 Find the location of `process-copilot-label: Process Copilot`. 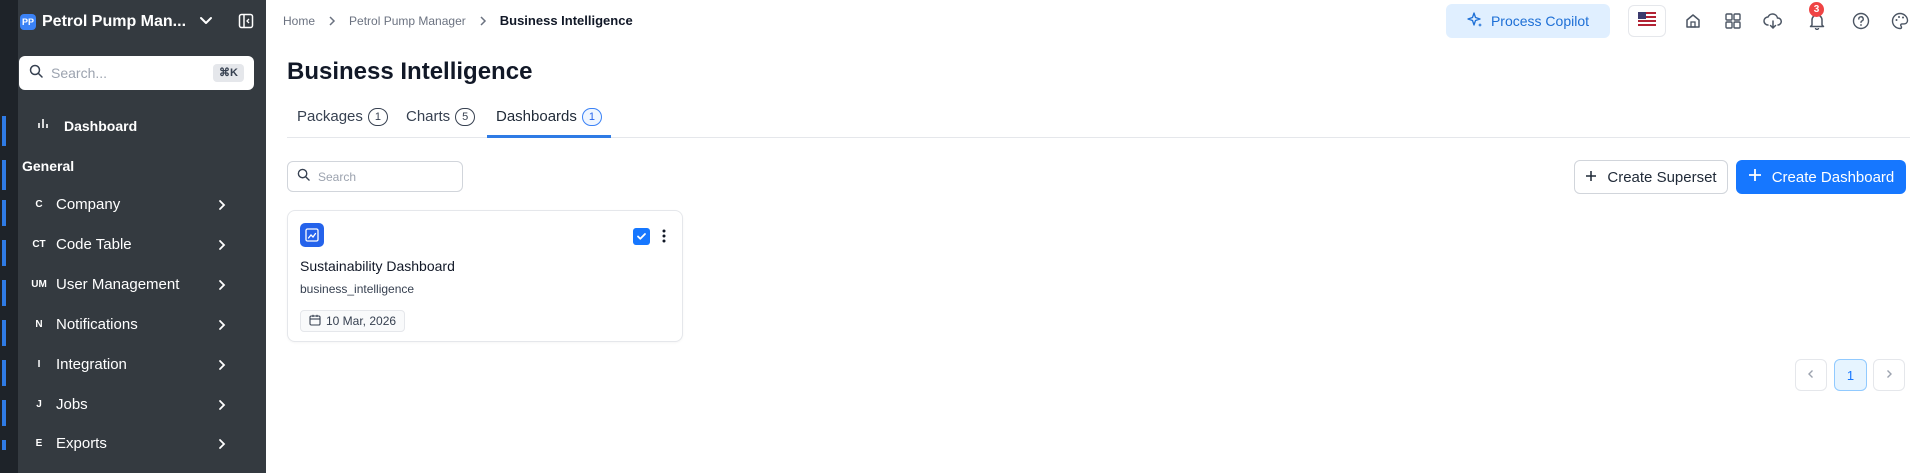

process-copilot-label: Process Copilot is located at coordinates (1540, 21).